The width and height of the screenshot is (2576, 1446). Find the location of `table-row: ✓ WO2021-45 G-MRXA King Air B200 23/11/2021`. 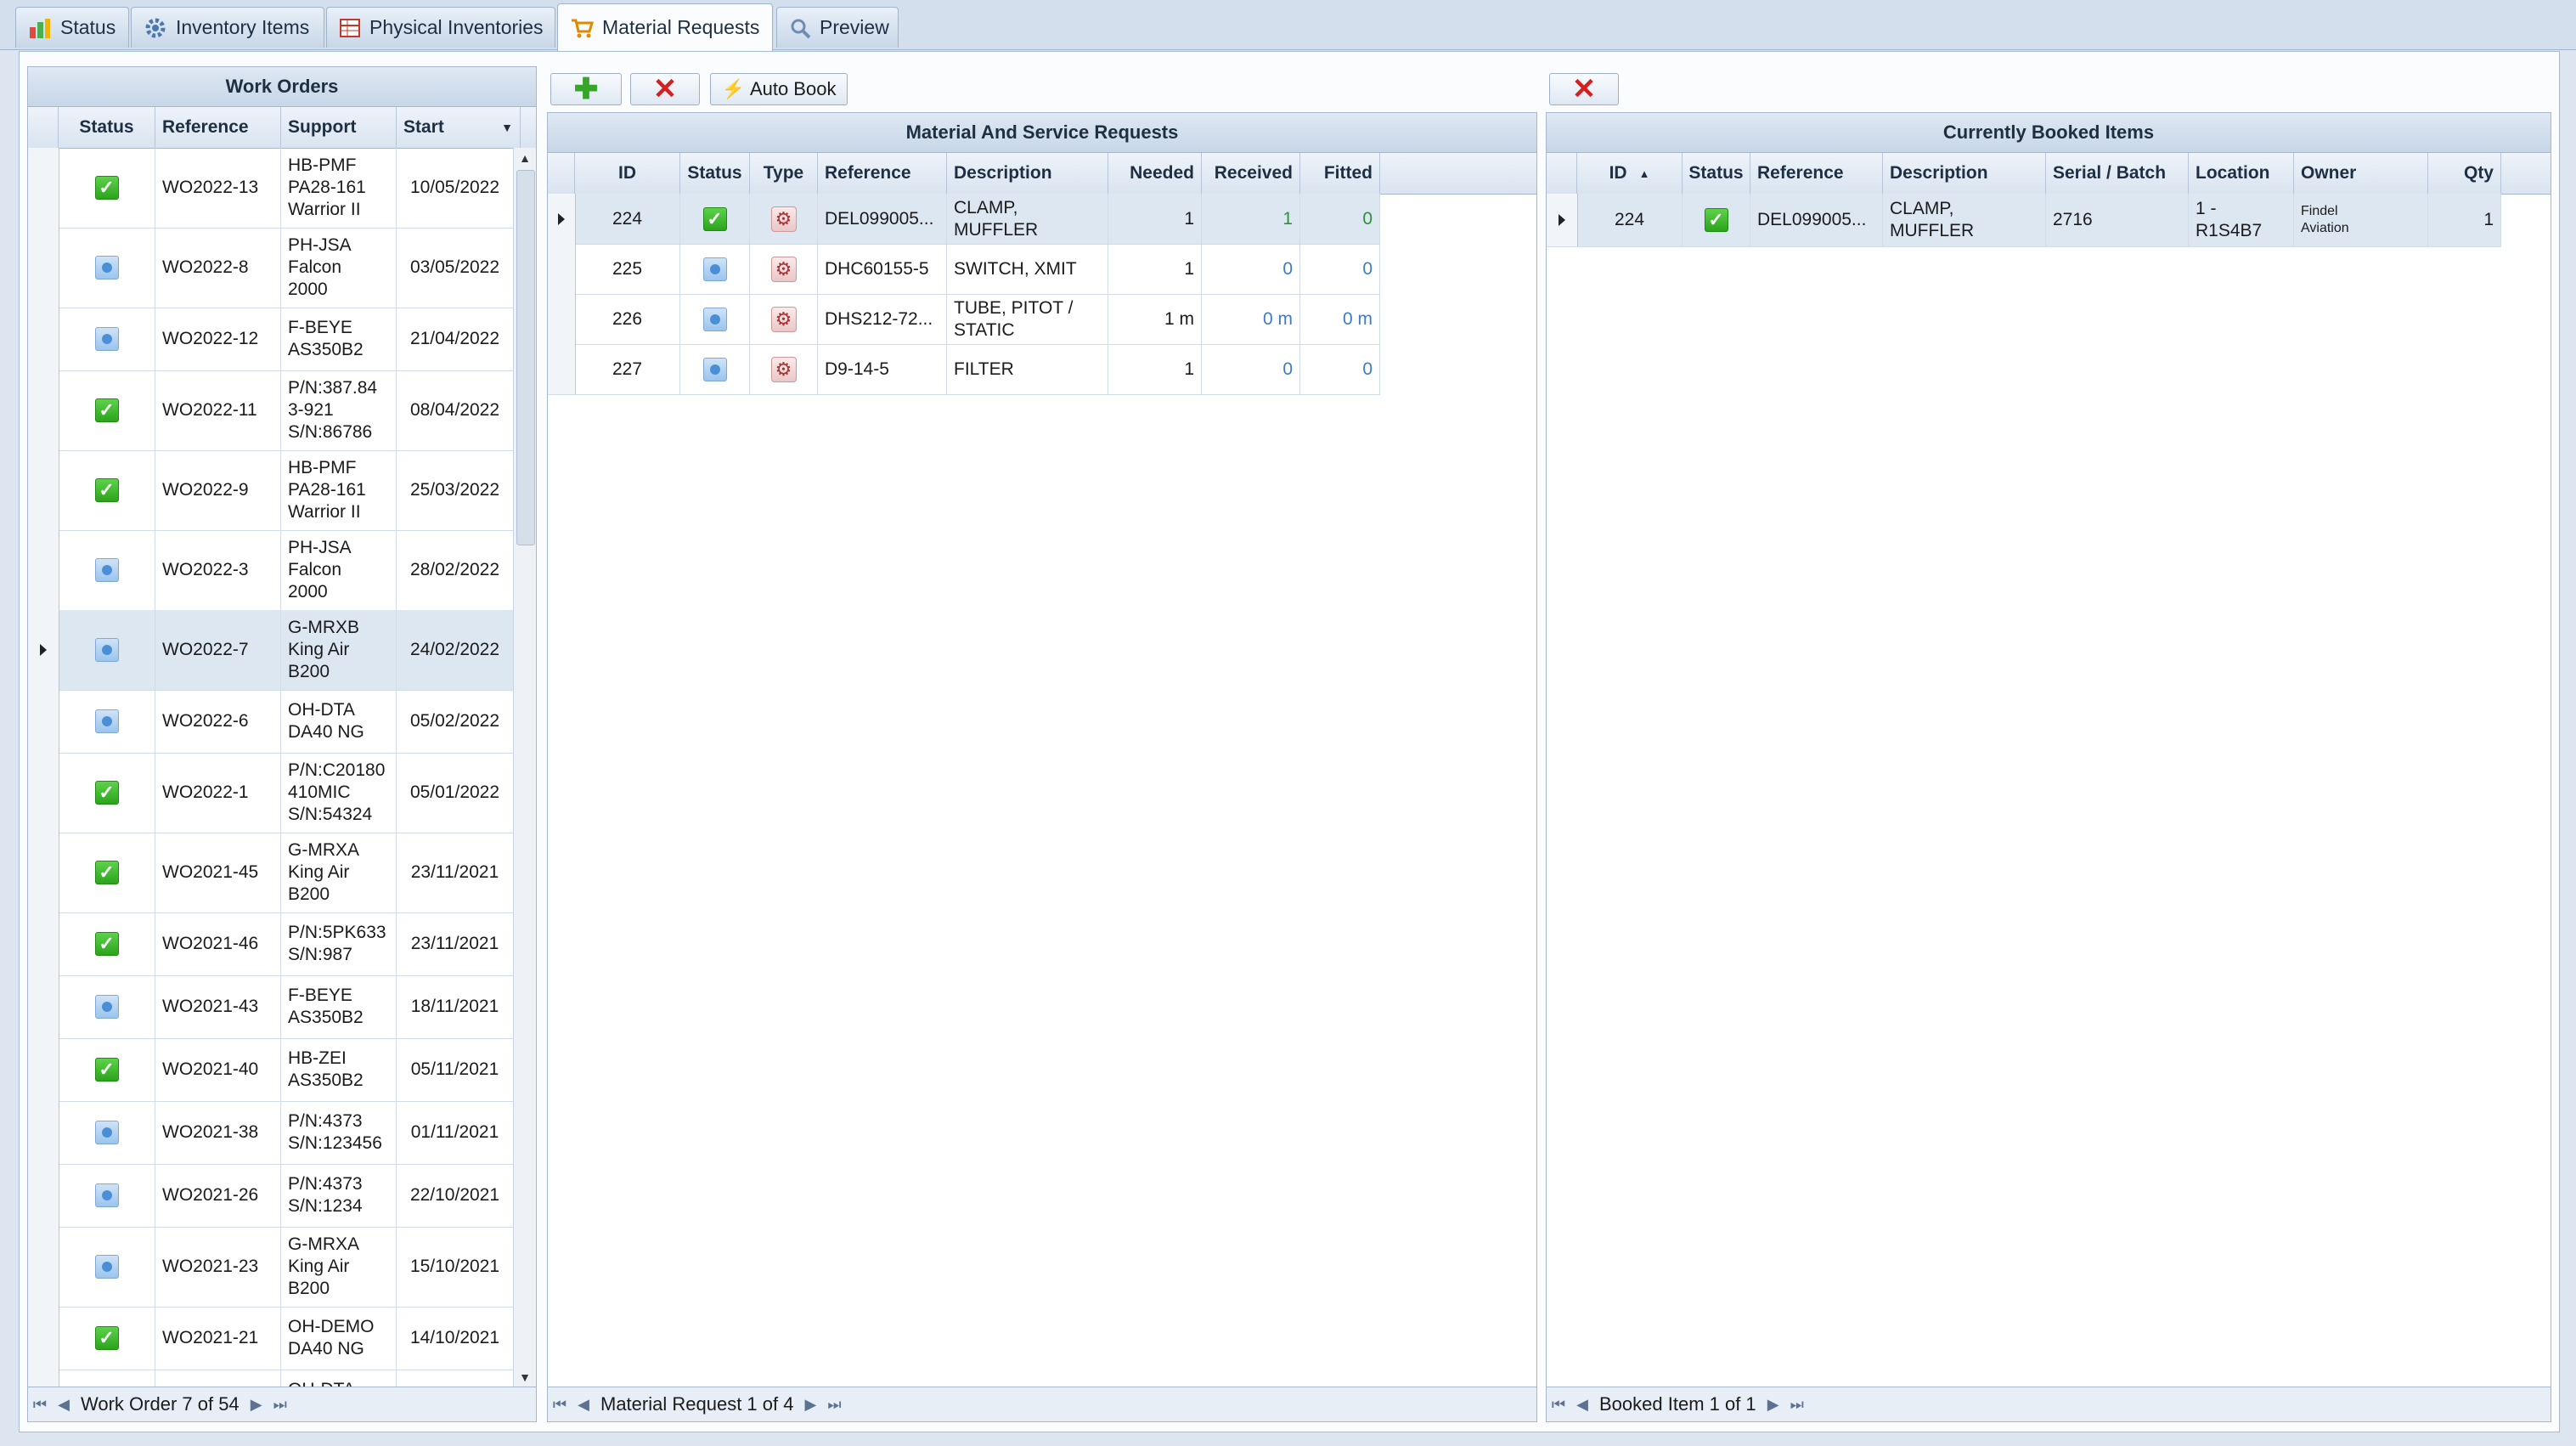

table-row: ✓ WO2021-45 G-MRXA King Air B200 23/11/2021 is located at coordinates (271, 873).